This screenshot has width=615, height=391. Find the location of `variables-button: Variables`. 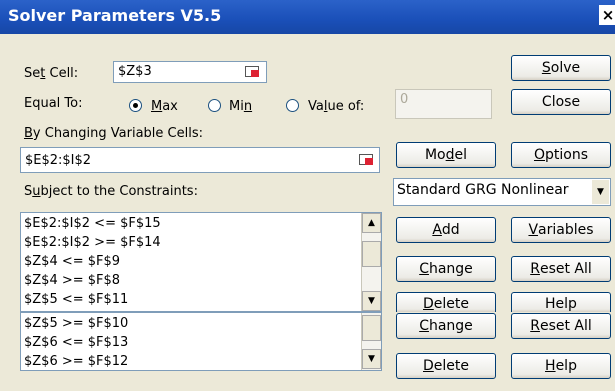

variables-button: Variables is located at coordinates (561, 230).